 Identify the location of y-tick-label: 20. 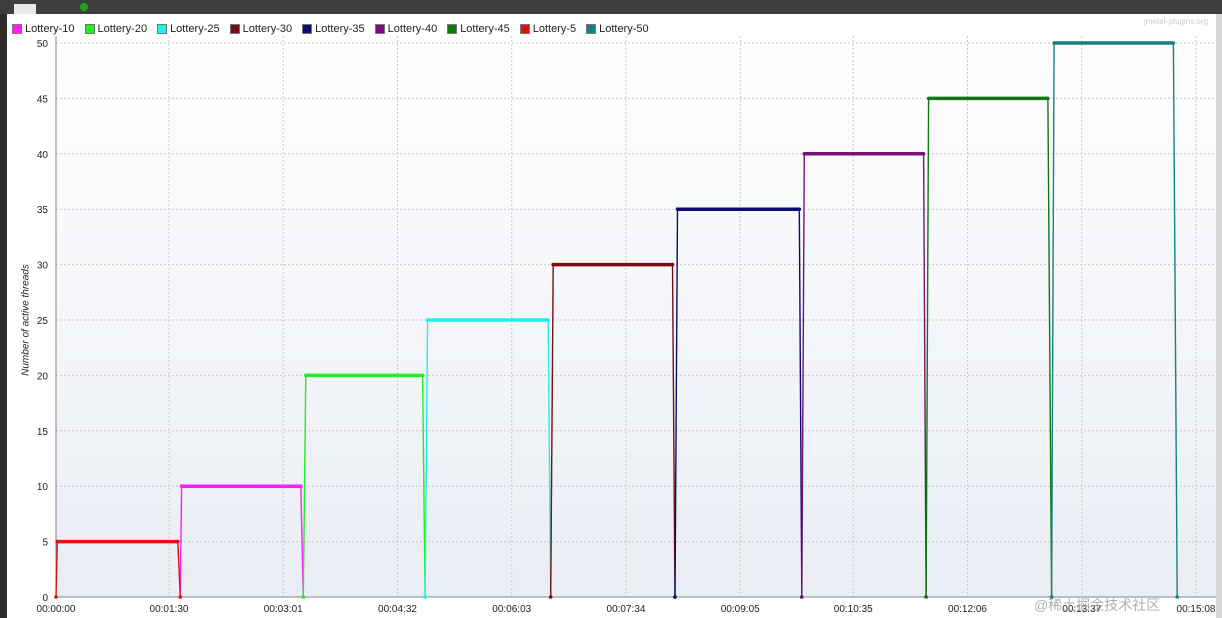
(43, 376).